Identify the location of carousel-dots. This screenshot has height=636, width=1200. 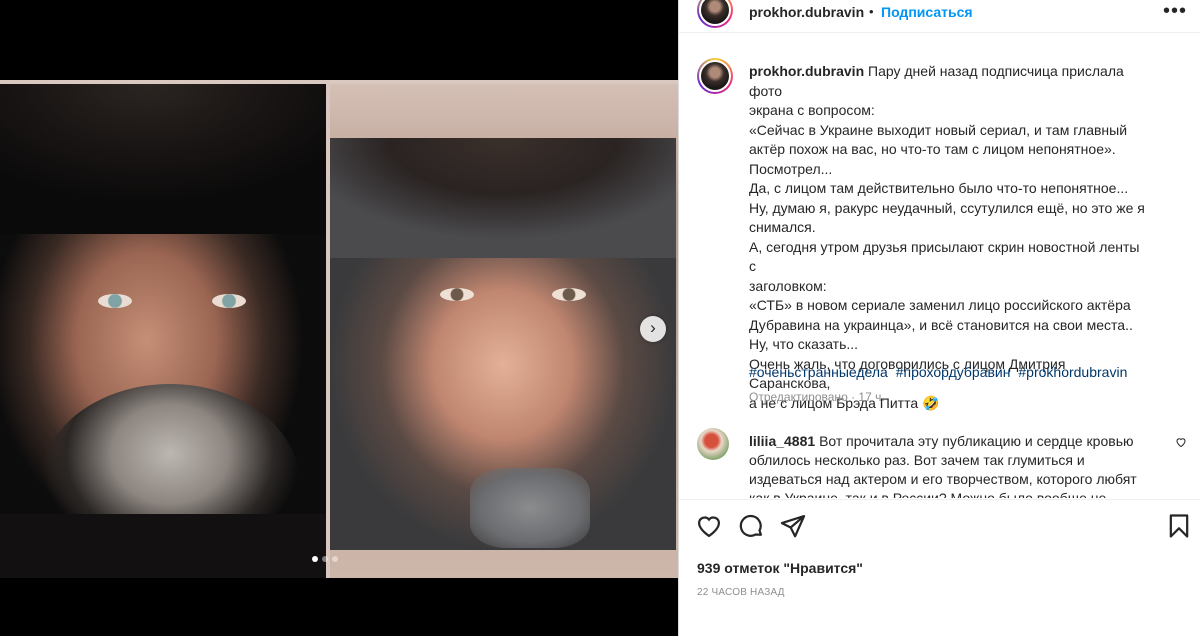
(325, 559).